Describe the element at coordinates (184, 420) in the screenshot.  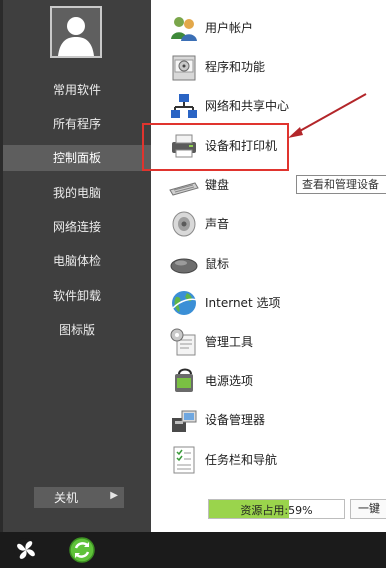
I see `device-manager-icon` at that location.